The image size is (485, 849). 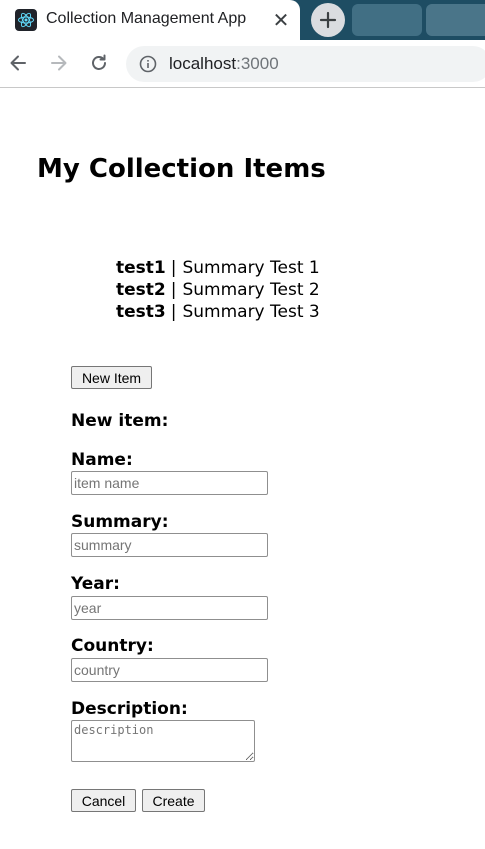 What do you see at coordinates (103, 800) in the screenshot?
I see `cancel-button: Cancel` at bounding box center [103, 800].